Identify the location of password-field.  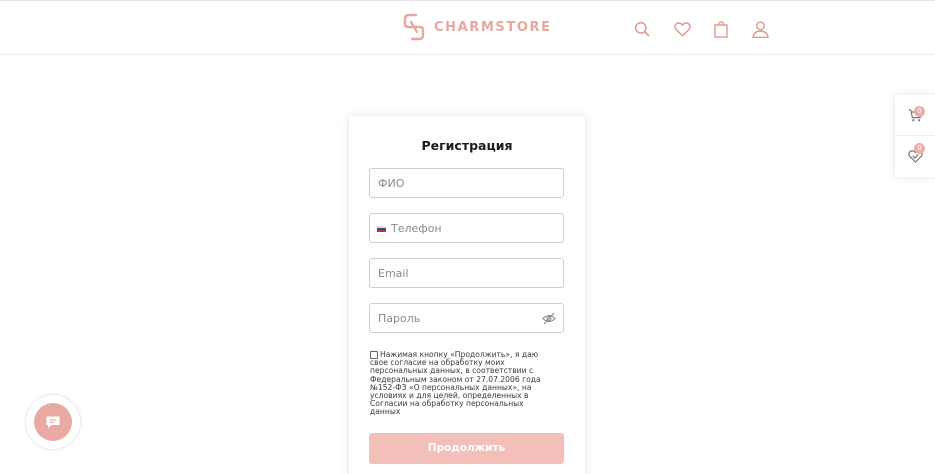
(466, 318).